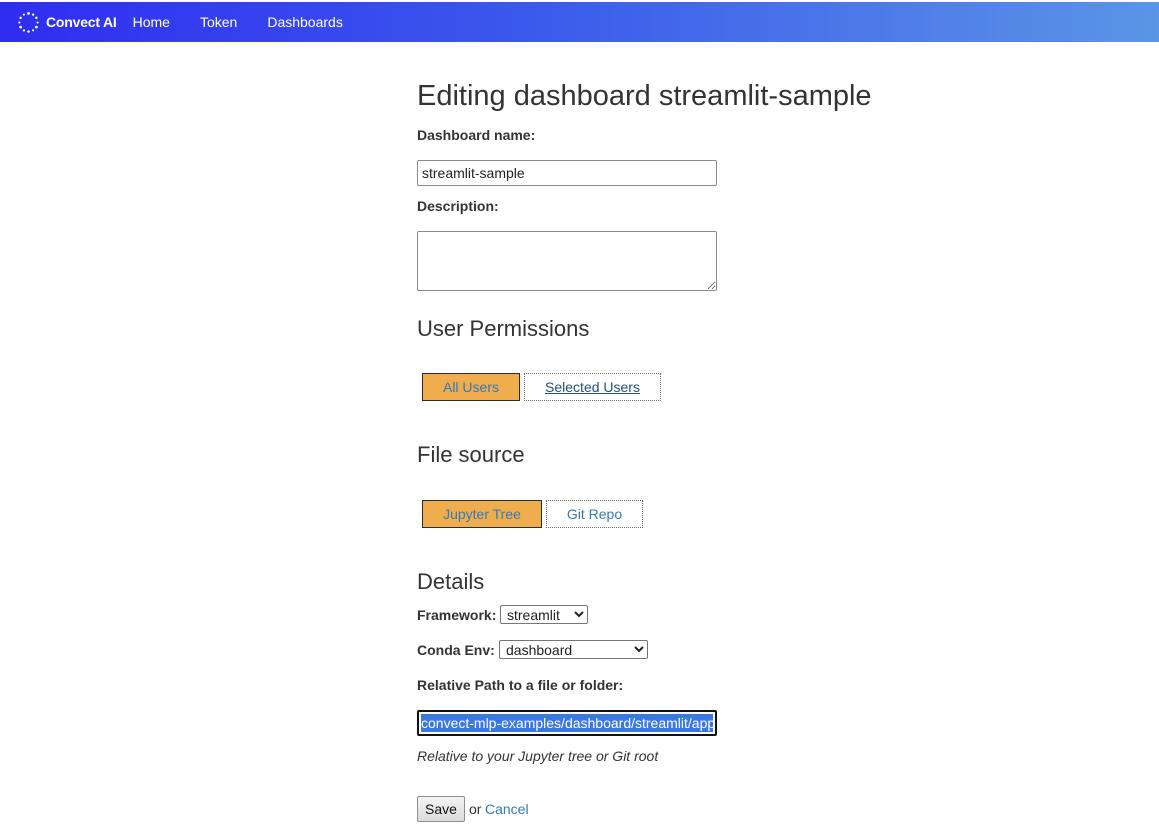 This screenshot has width=1159, height=835. I want to click on or-text: or, so click(475, 809).